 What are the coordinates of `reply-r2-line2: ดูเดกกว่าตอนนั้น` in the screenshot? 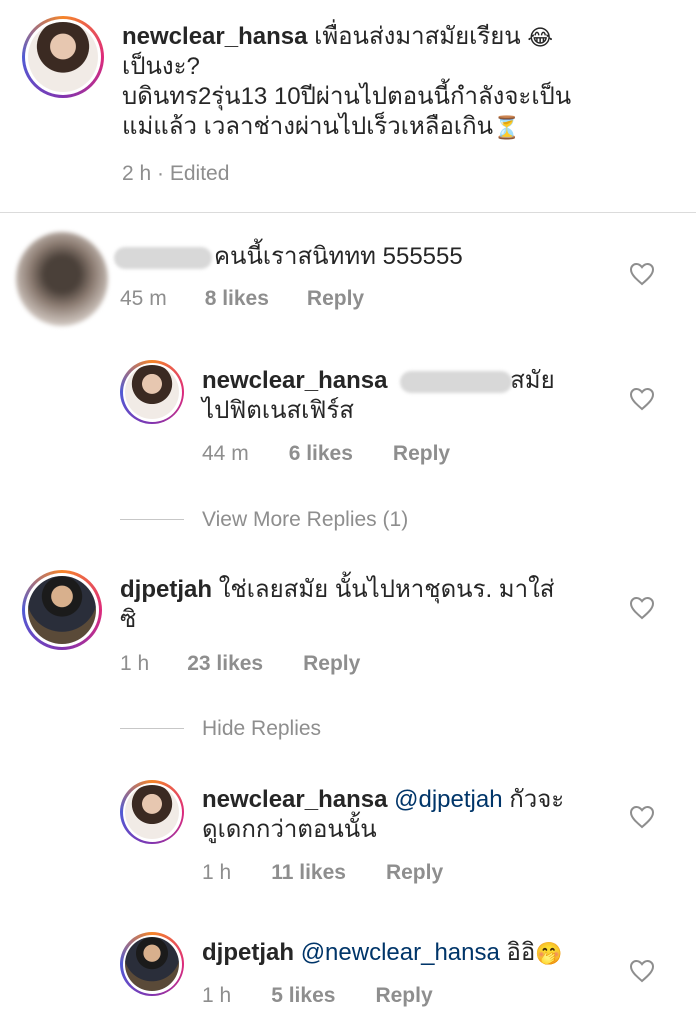 It's located at (289, 829).